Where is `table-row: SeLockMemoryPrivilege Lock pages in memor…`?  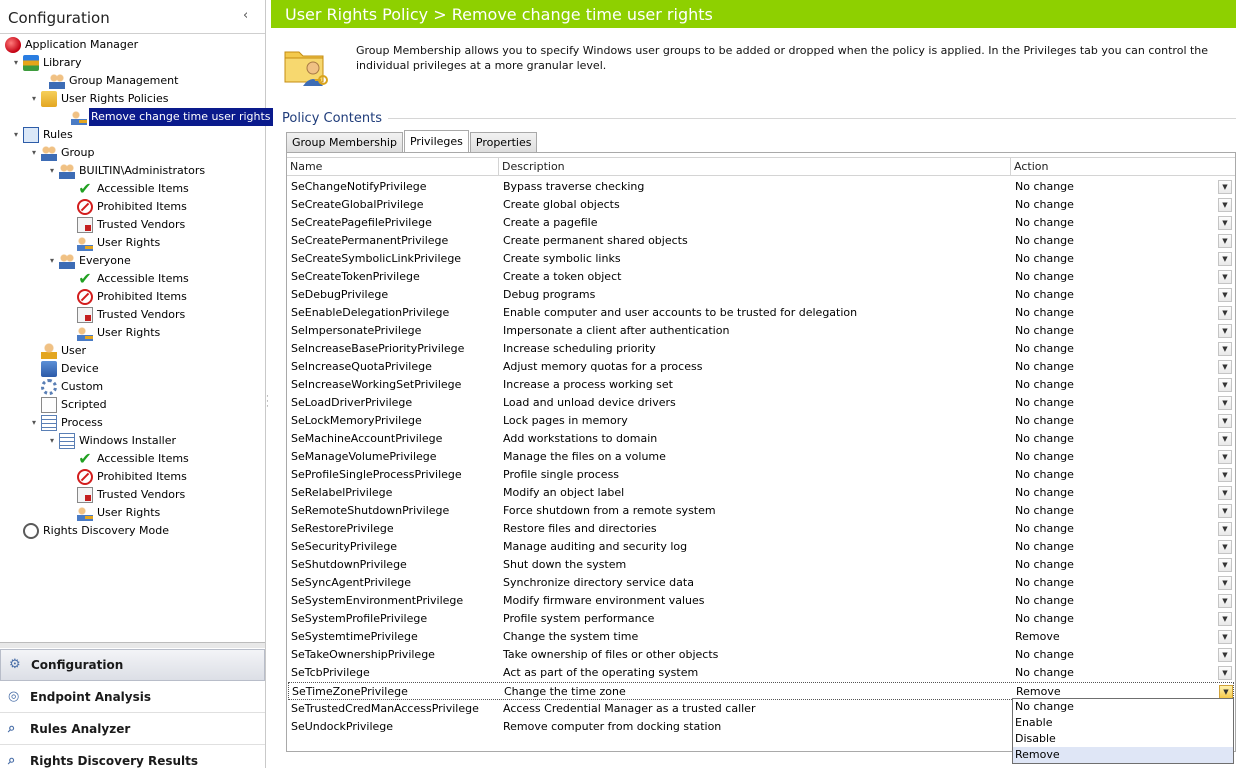 table-row: SeLockMemoryPrivilege Lock pages in memor… is located at coordinates (761, 421).